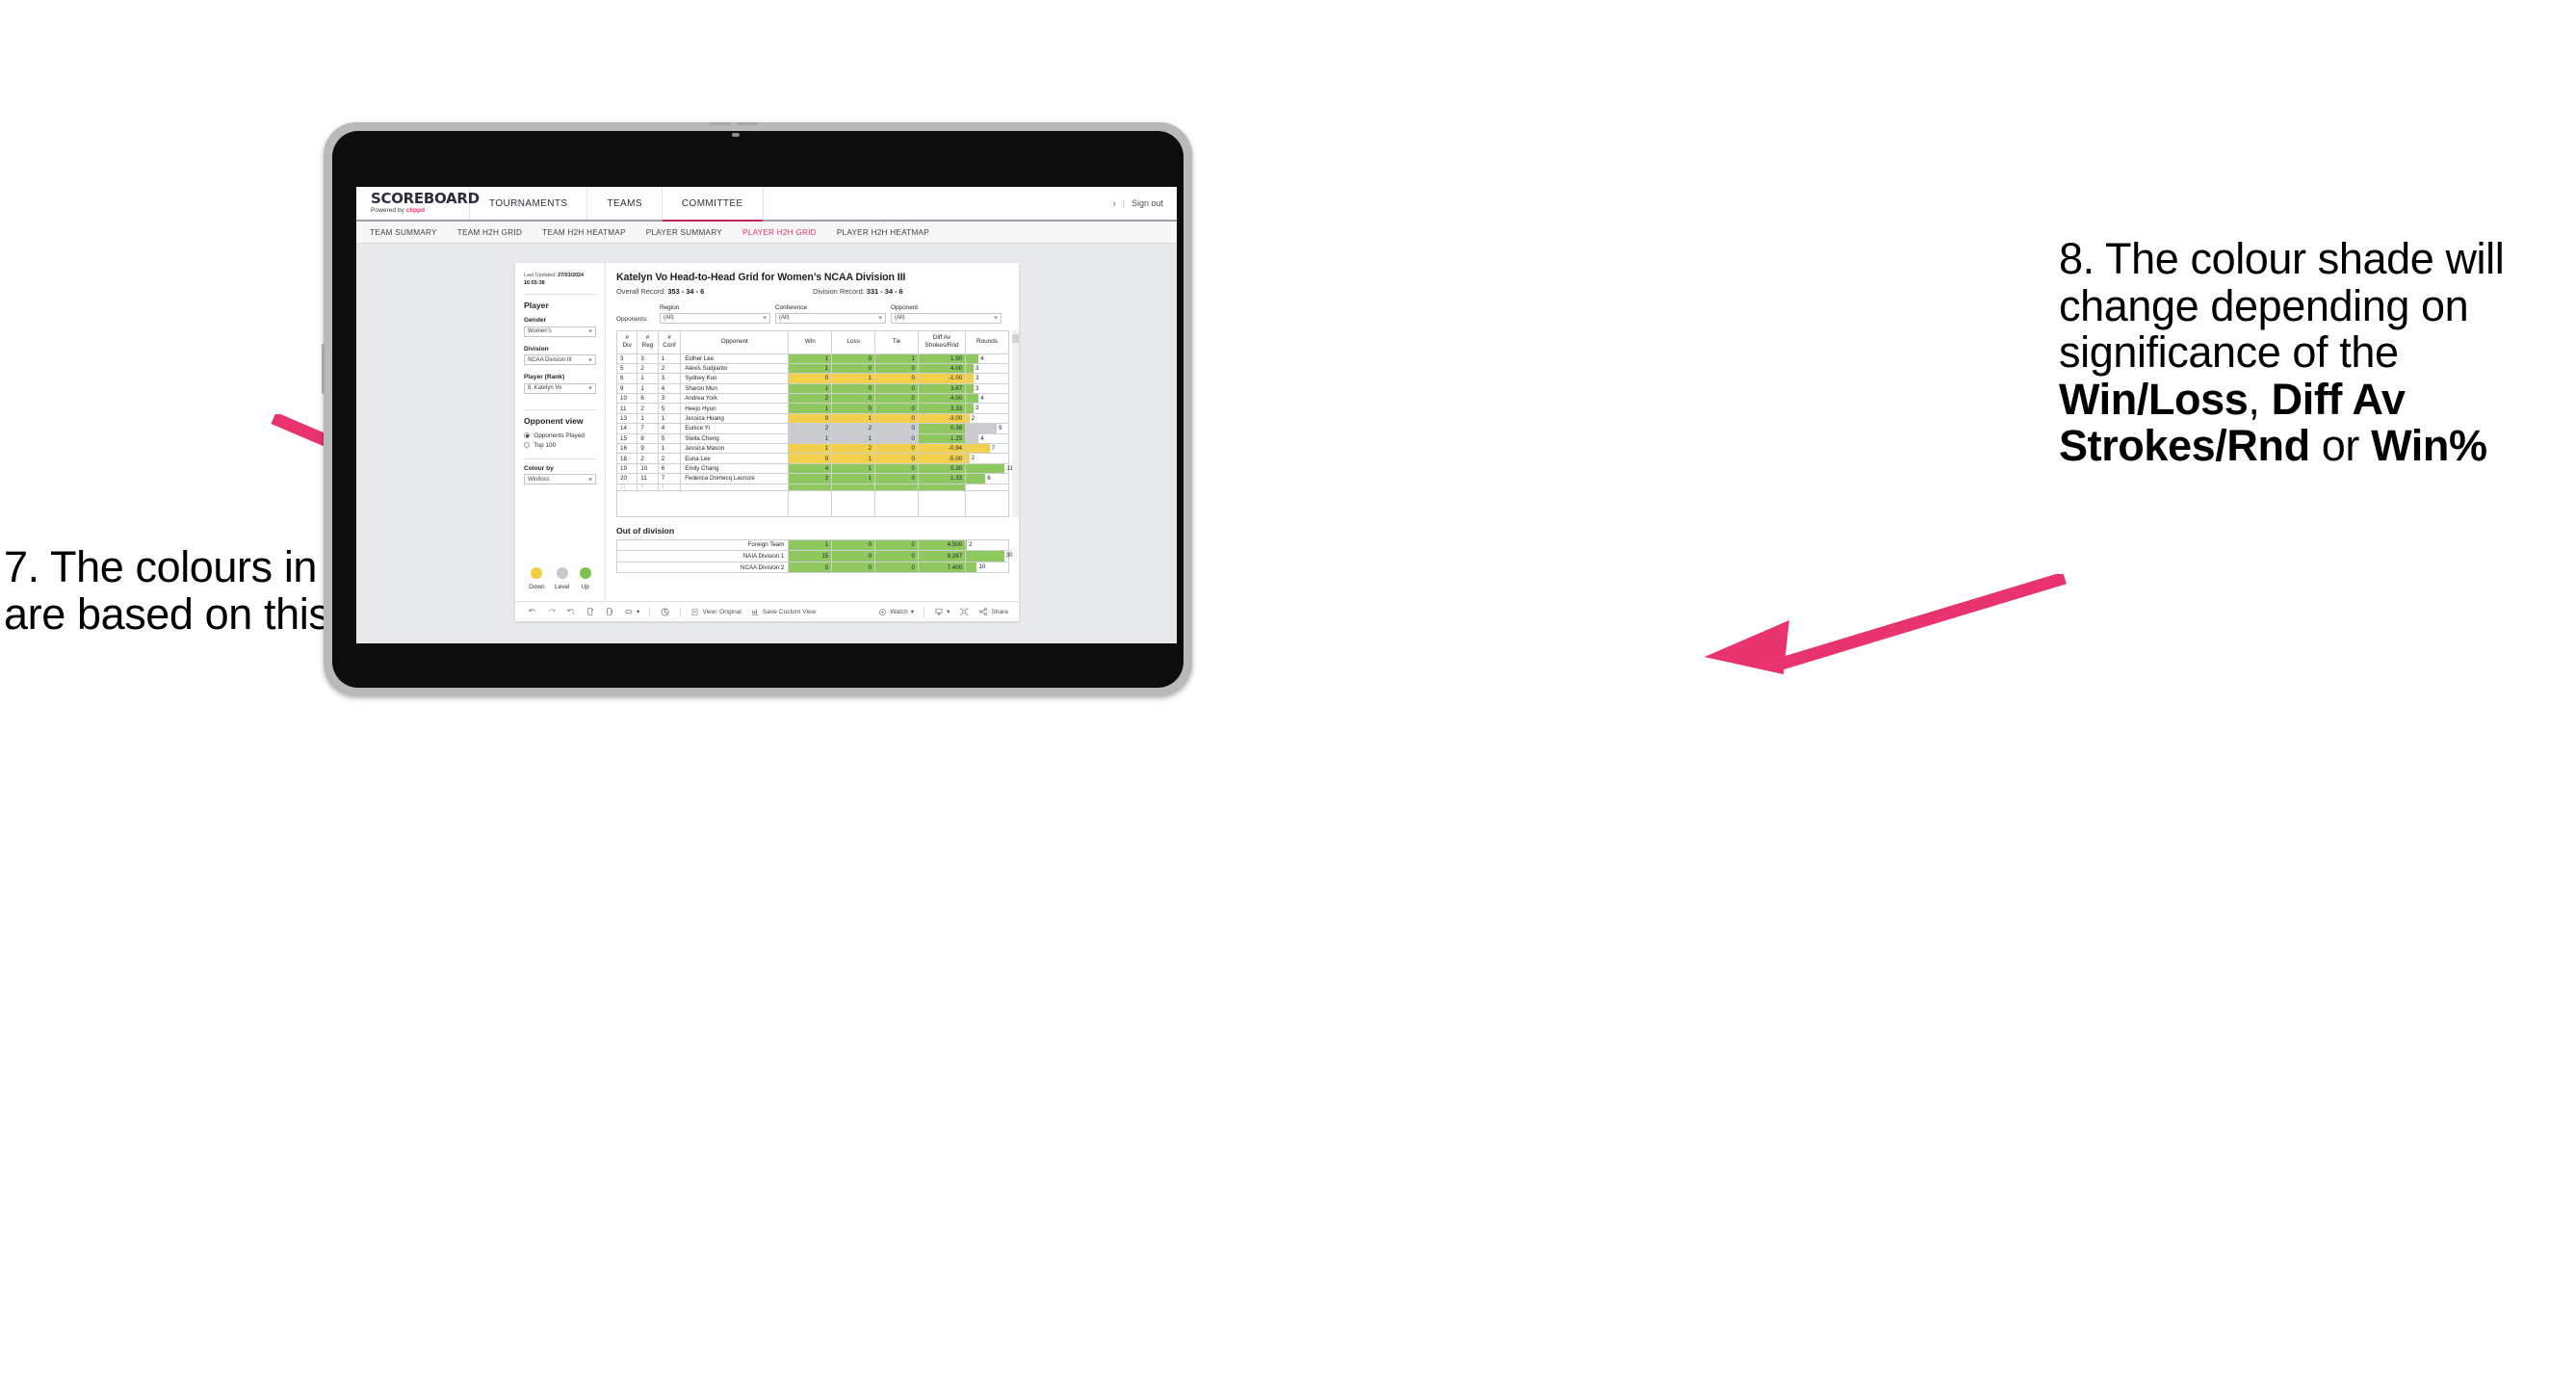  I want to click on table-row: 13 1 1 Jessica Huang 010 -3.00 2, so click(812, 418).